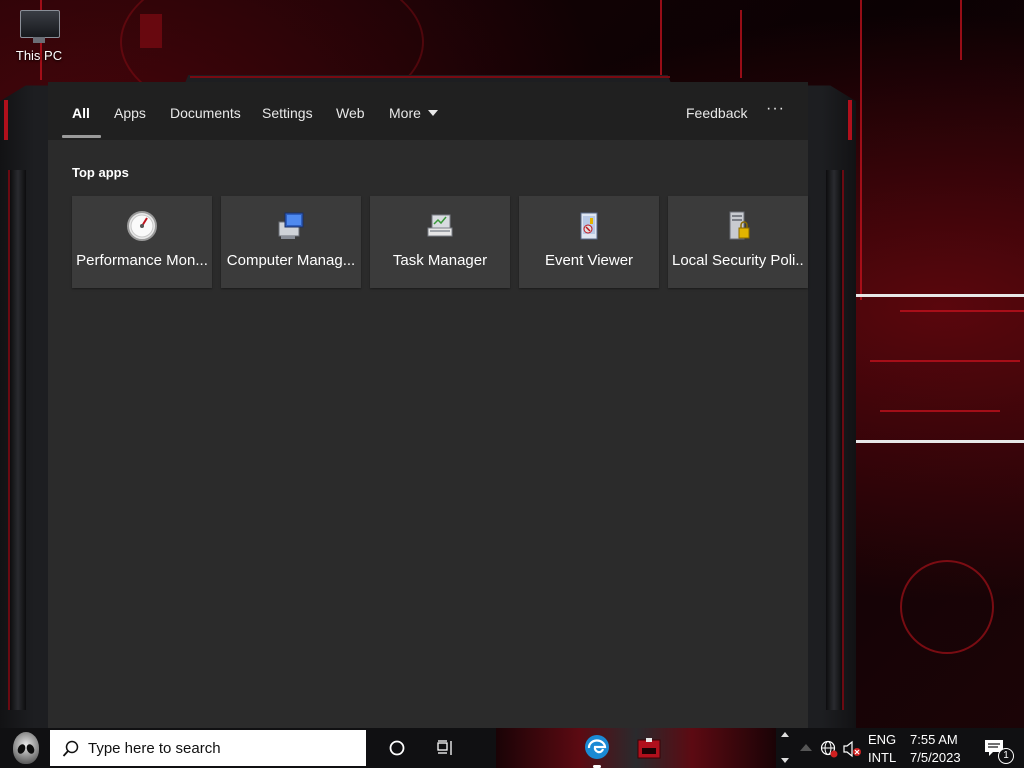 The width and height of the screenshot is (1024, 768). I want to click on desktop-icon-this-pc: This PC, so click(39, 35).